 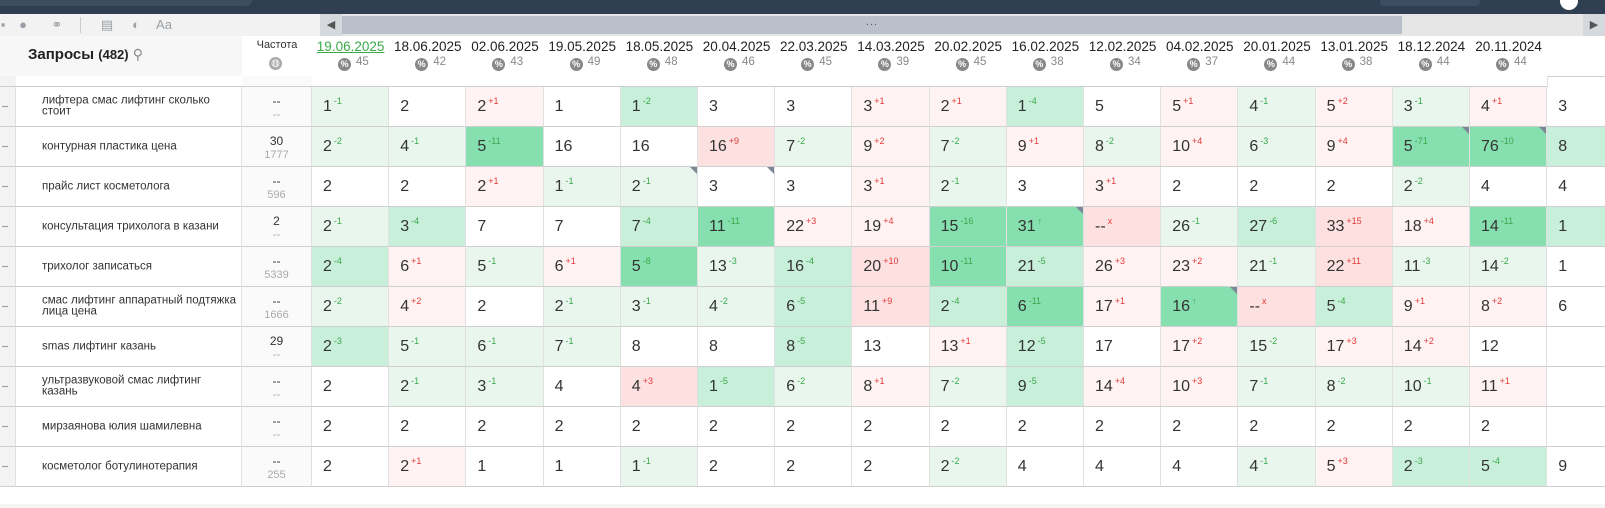 I want to click on position-cell: 1 -5, so click(x=737, y=387).